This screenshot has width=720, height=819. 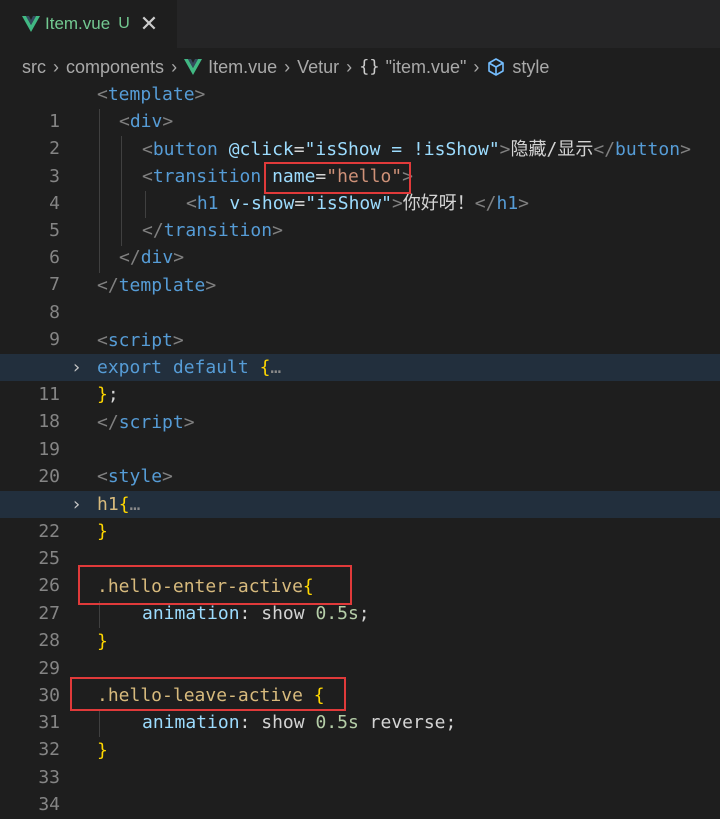 I want to click on close-icon: ✕, so click(x=149, y=24).